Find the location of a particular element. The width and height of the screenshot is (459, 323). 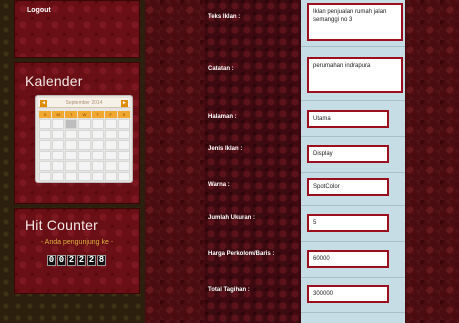

calendar-dow: W is located at coordinates (84, 114).